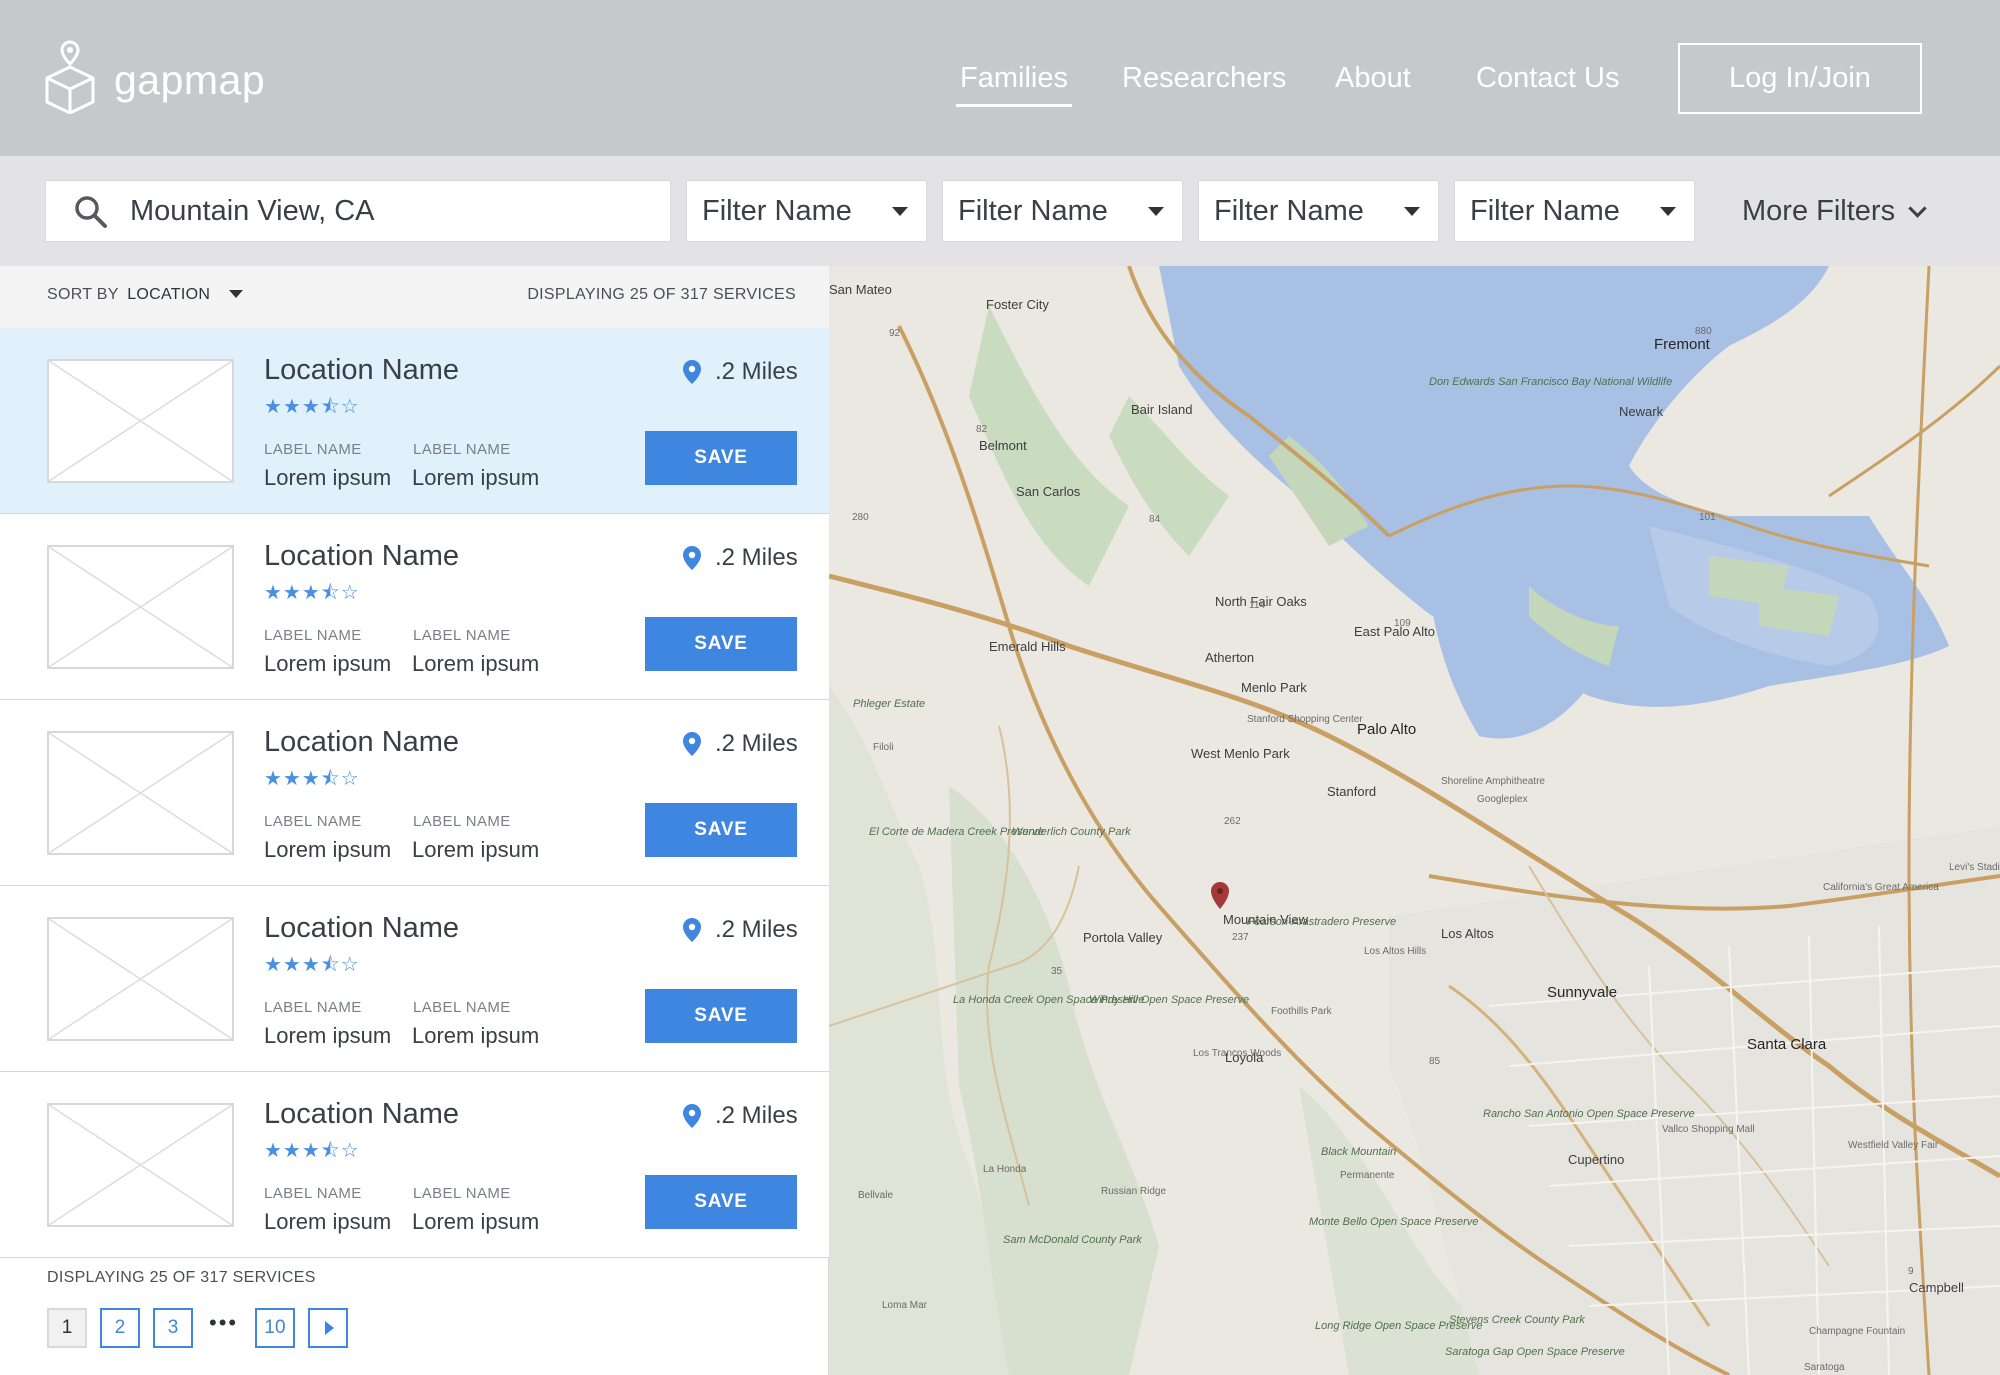  What do you see at coordinates (1072, 1240) in the screenshot?
I see `map-park-label: Sam McDonald County Park` at bounding box center [1072, 1240].